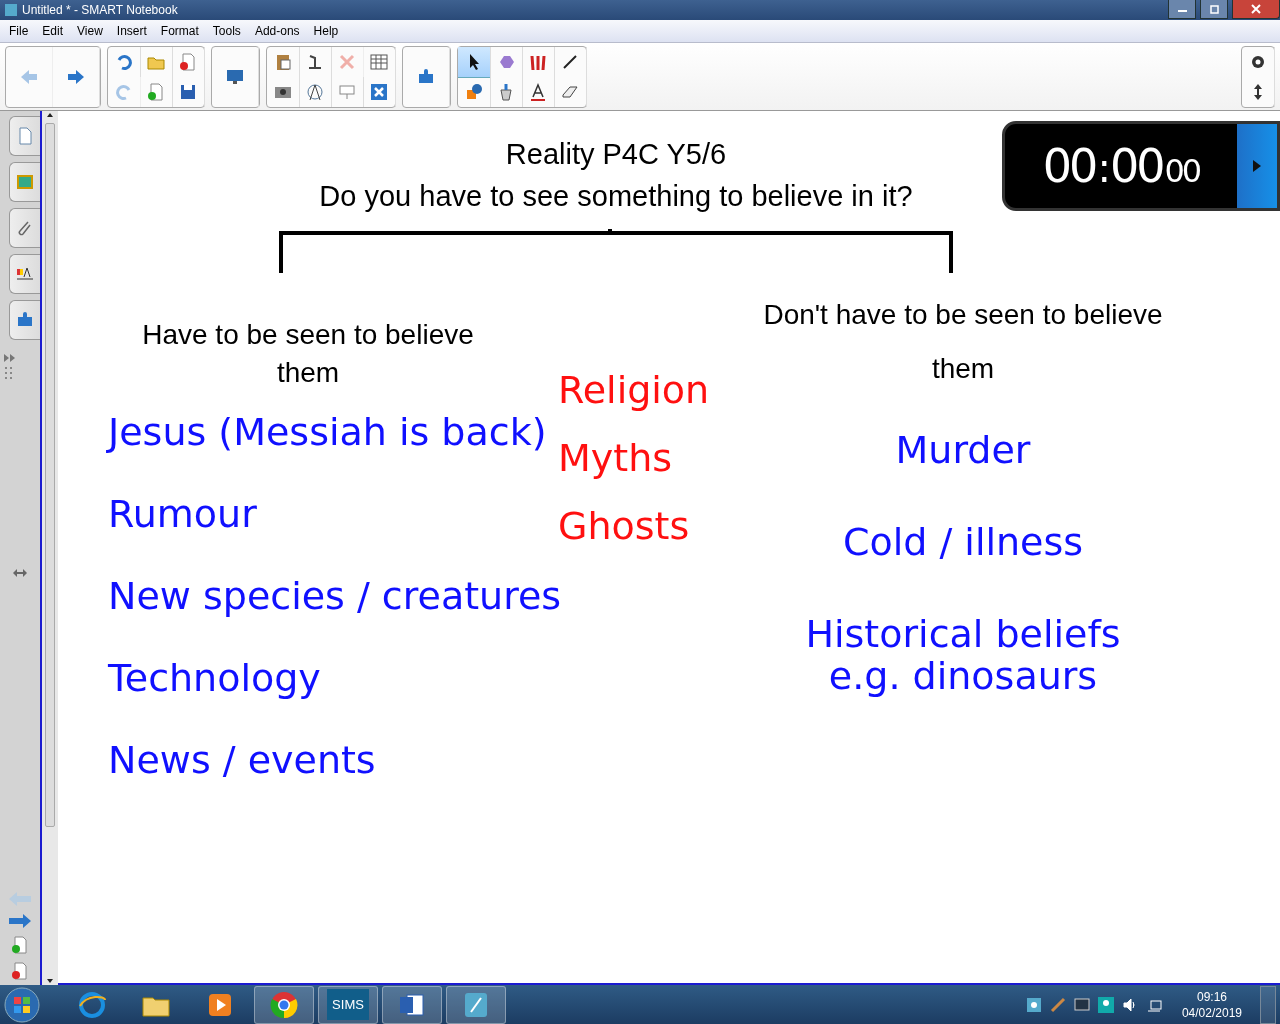 The height and width of the screenshot is (1024, 1280). What do you see at coordinates (1105, 1004) in the screenshot?
I see `tray-users-icon` at bounding box center [1105, 1004].